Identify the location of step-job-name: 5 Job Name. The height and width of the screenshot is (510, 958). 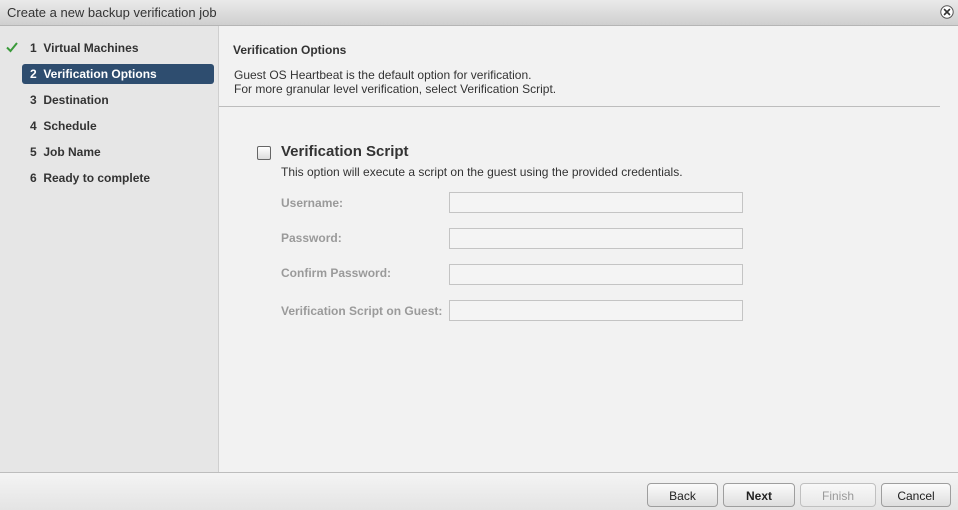
(118, 152).